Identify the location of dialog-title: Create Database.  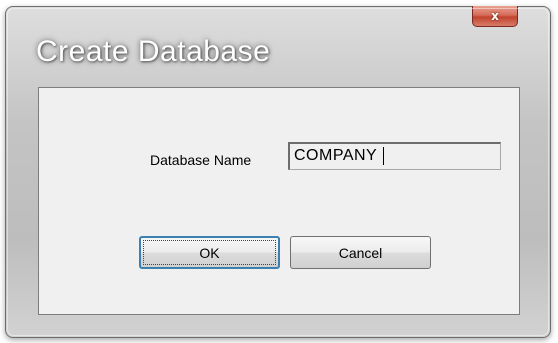
(153, 51).